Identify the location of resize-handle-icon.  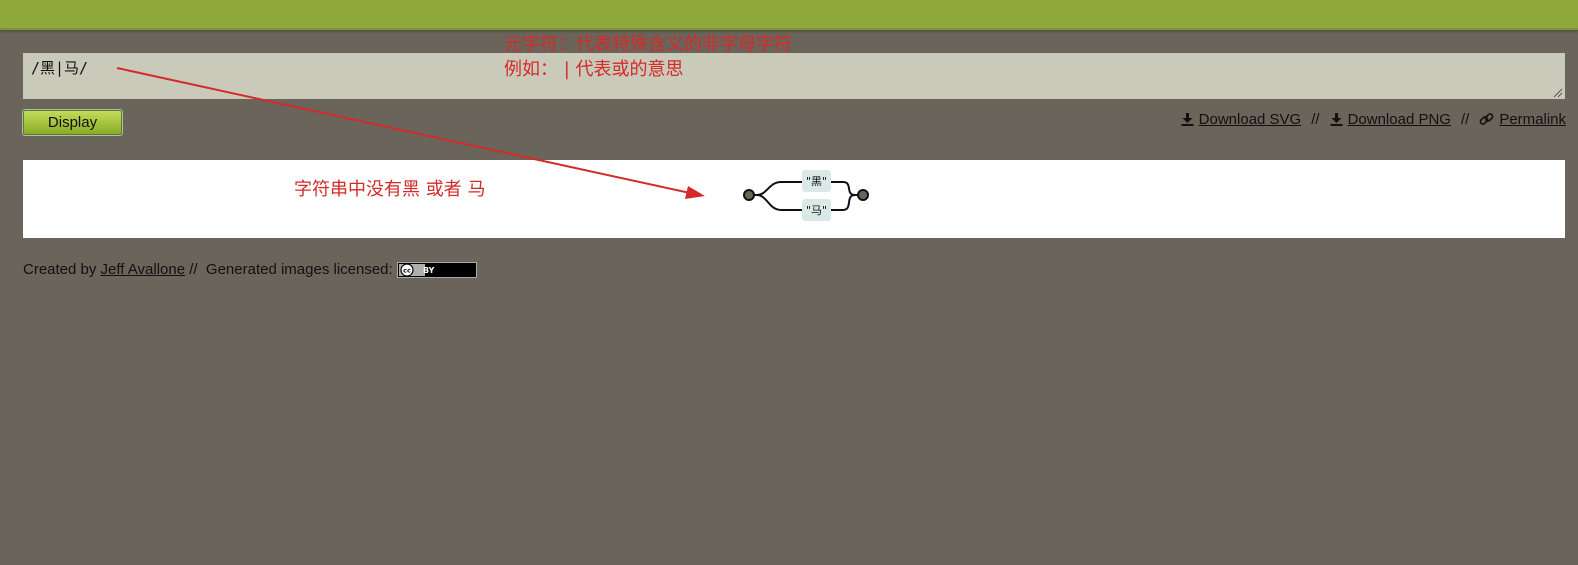
(1558, 93).